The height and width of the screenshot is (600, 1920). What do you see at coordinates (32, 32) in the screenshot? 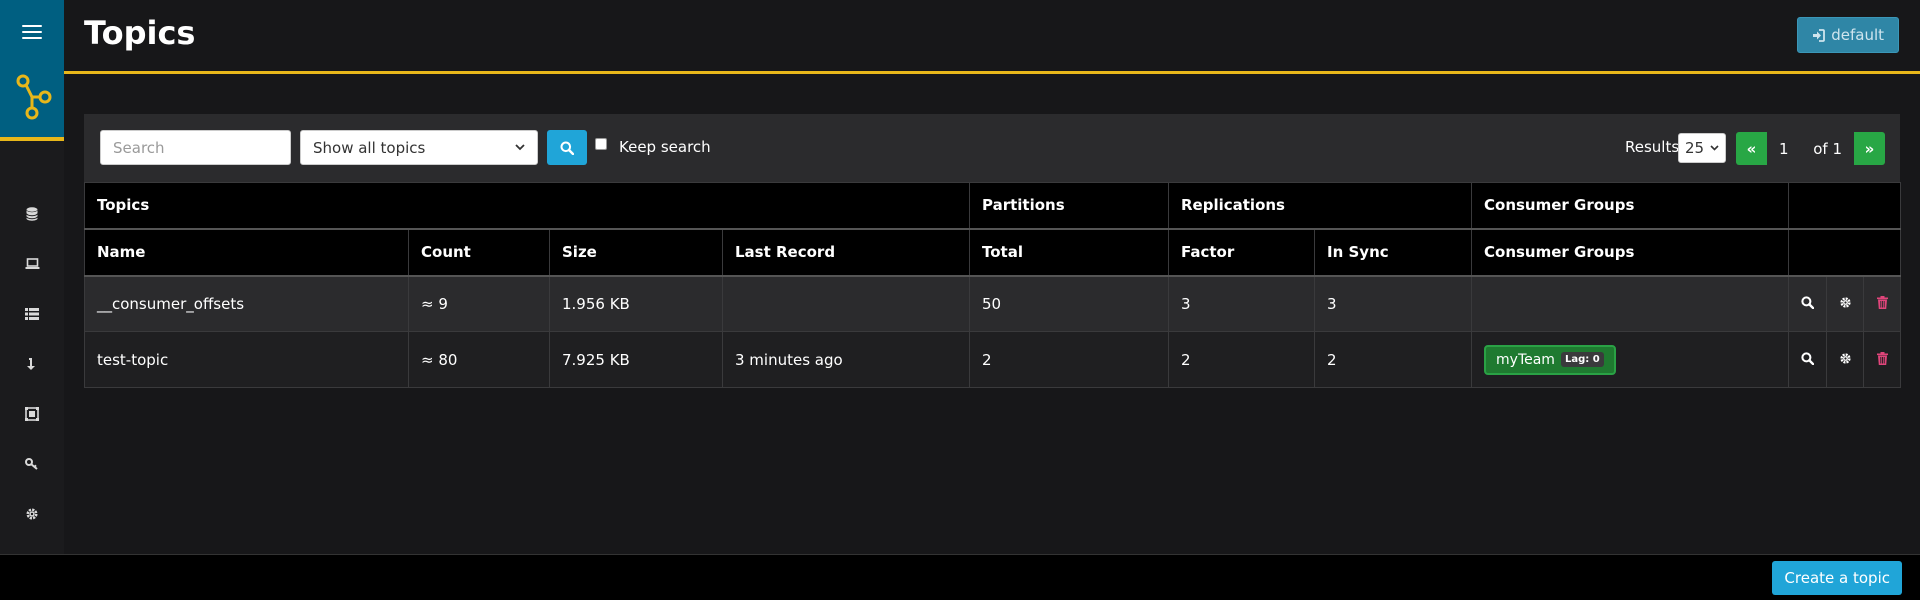
I see `menu-toggle-icon` at bounding box center [32, 32].